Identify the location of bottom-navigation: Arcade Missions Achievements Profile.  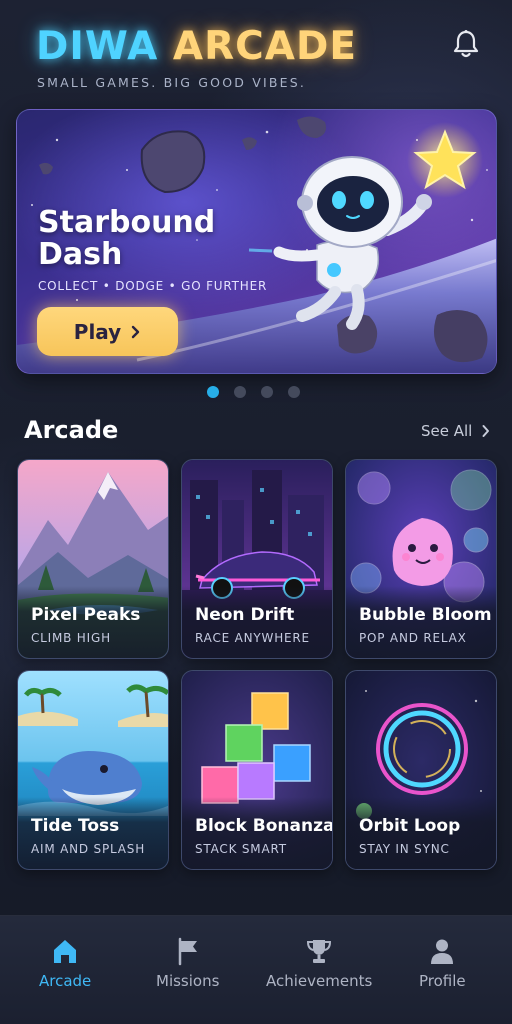
(256, 969).